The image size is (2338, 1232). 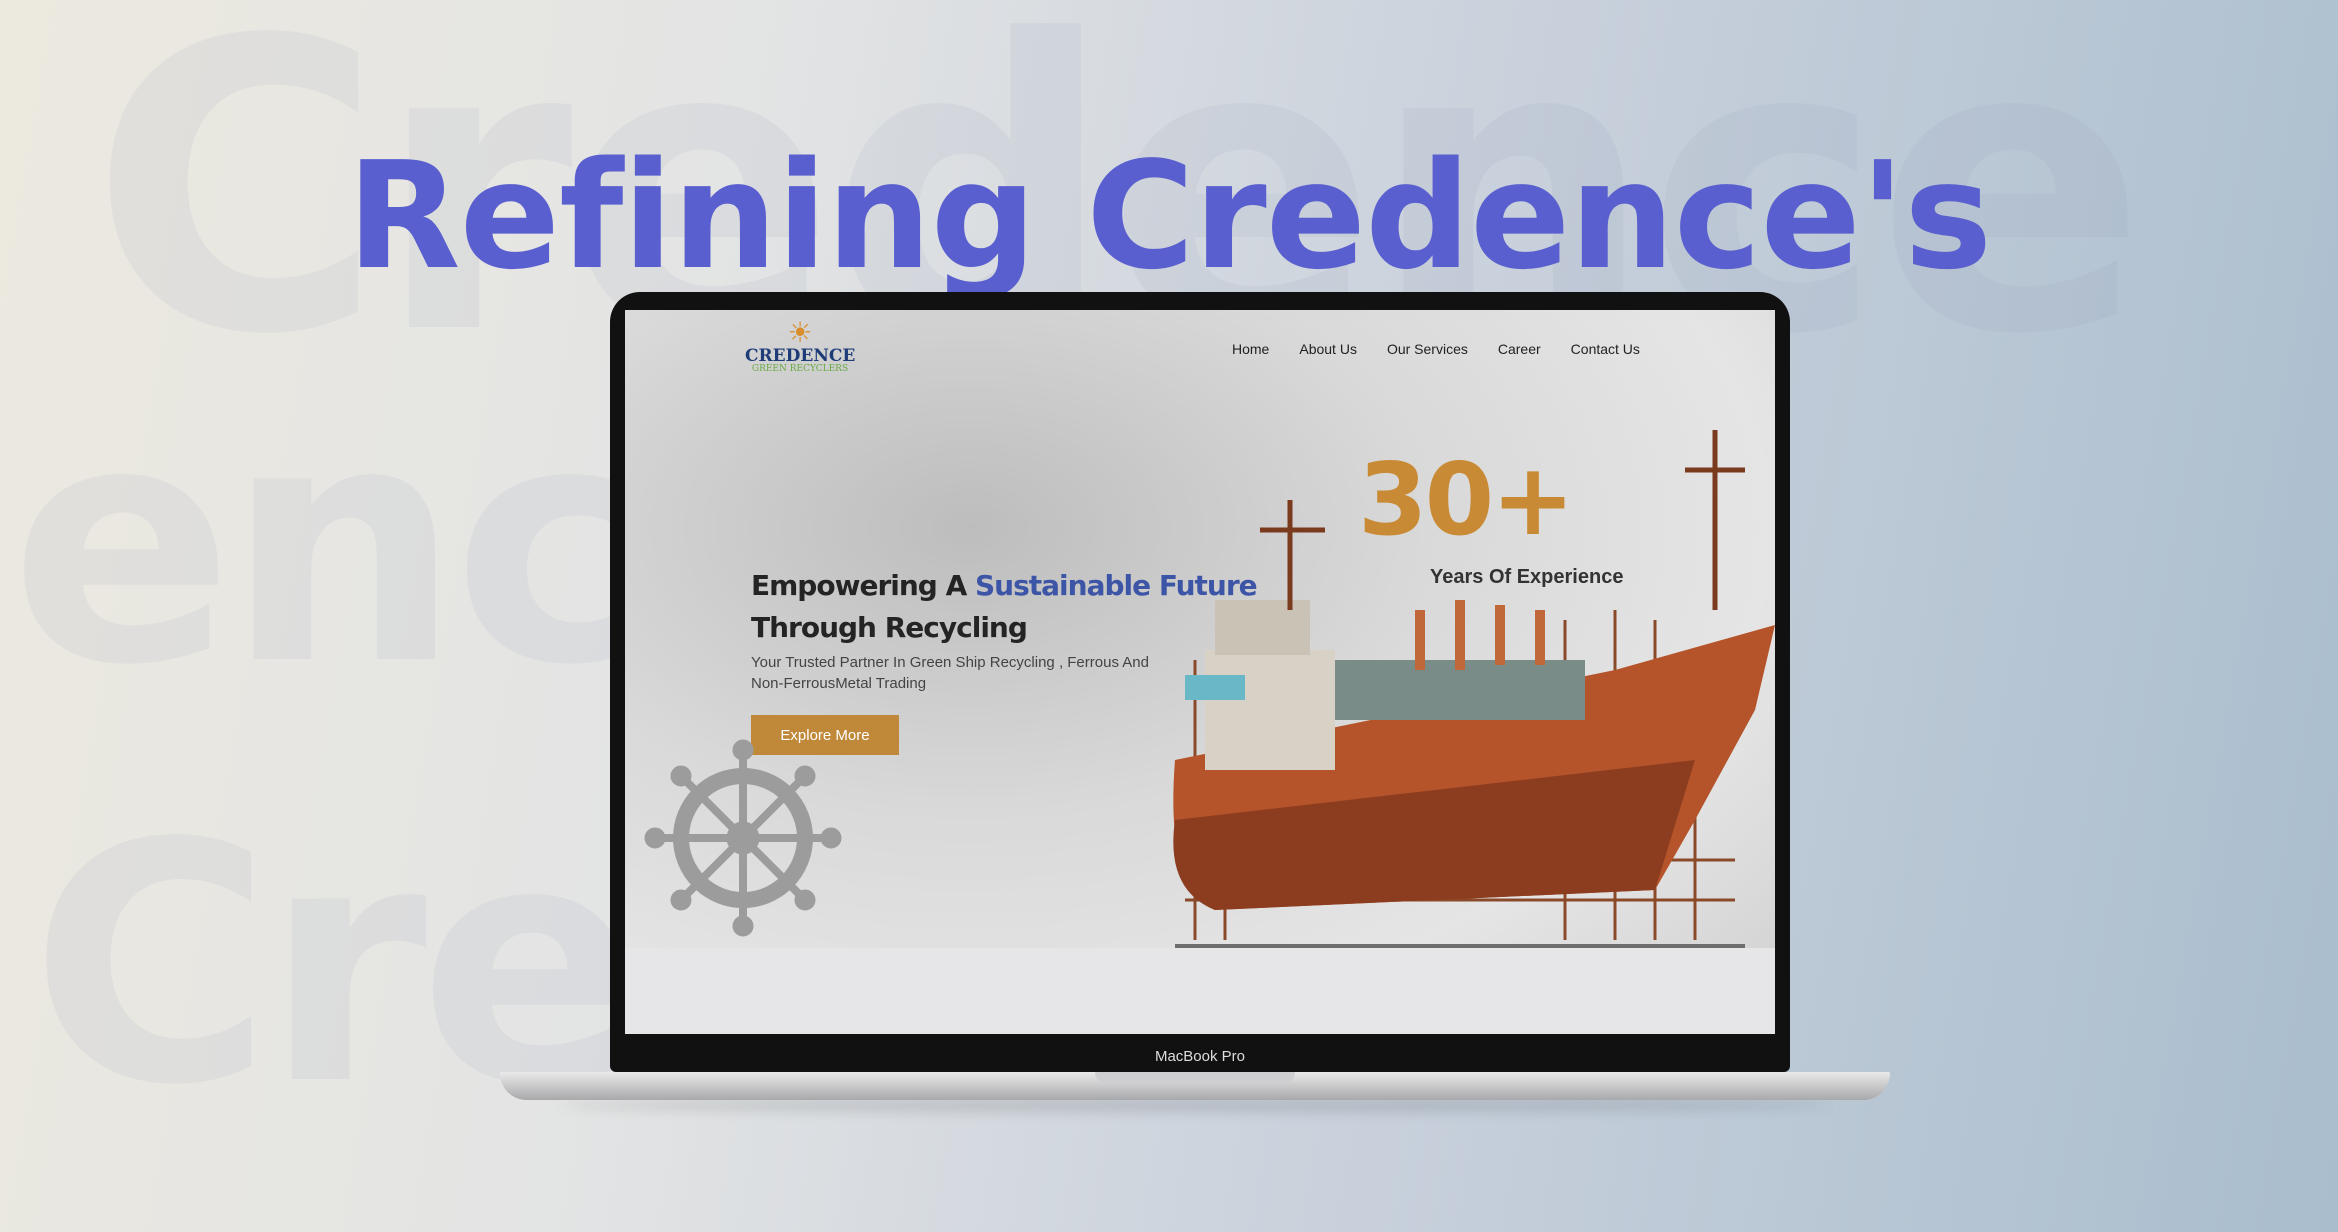 I want to click on hero-title-part1: Empowering A, so click(x=863, y=585).